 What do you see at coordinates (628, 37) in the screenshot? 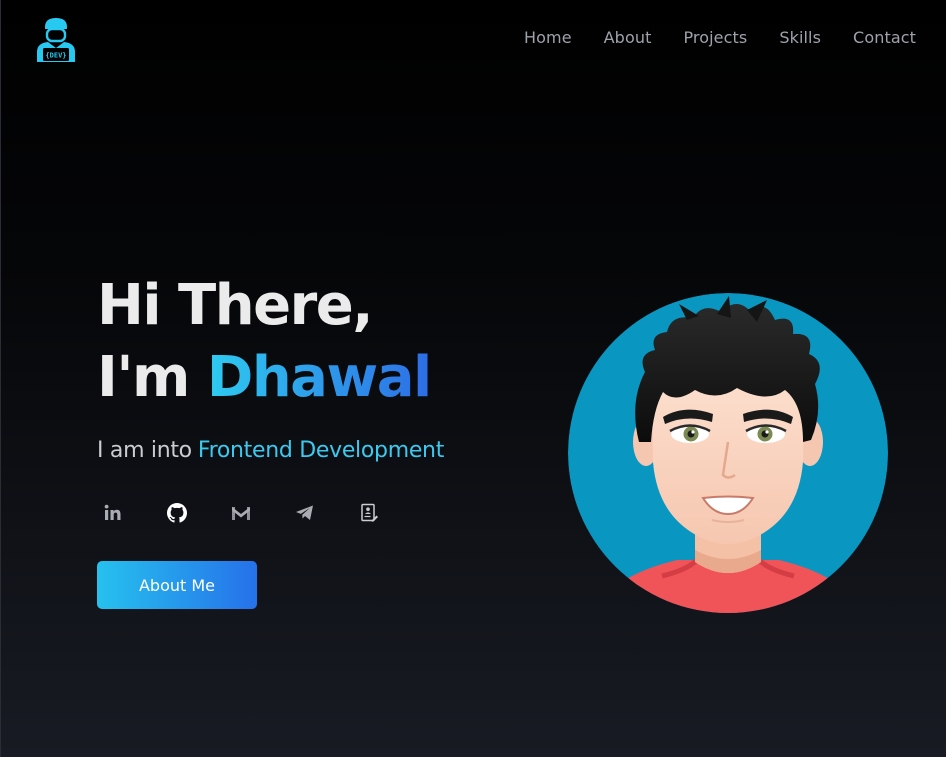
I see `nav-about-link: About` at bounding box center [628, 37].